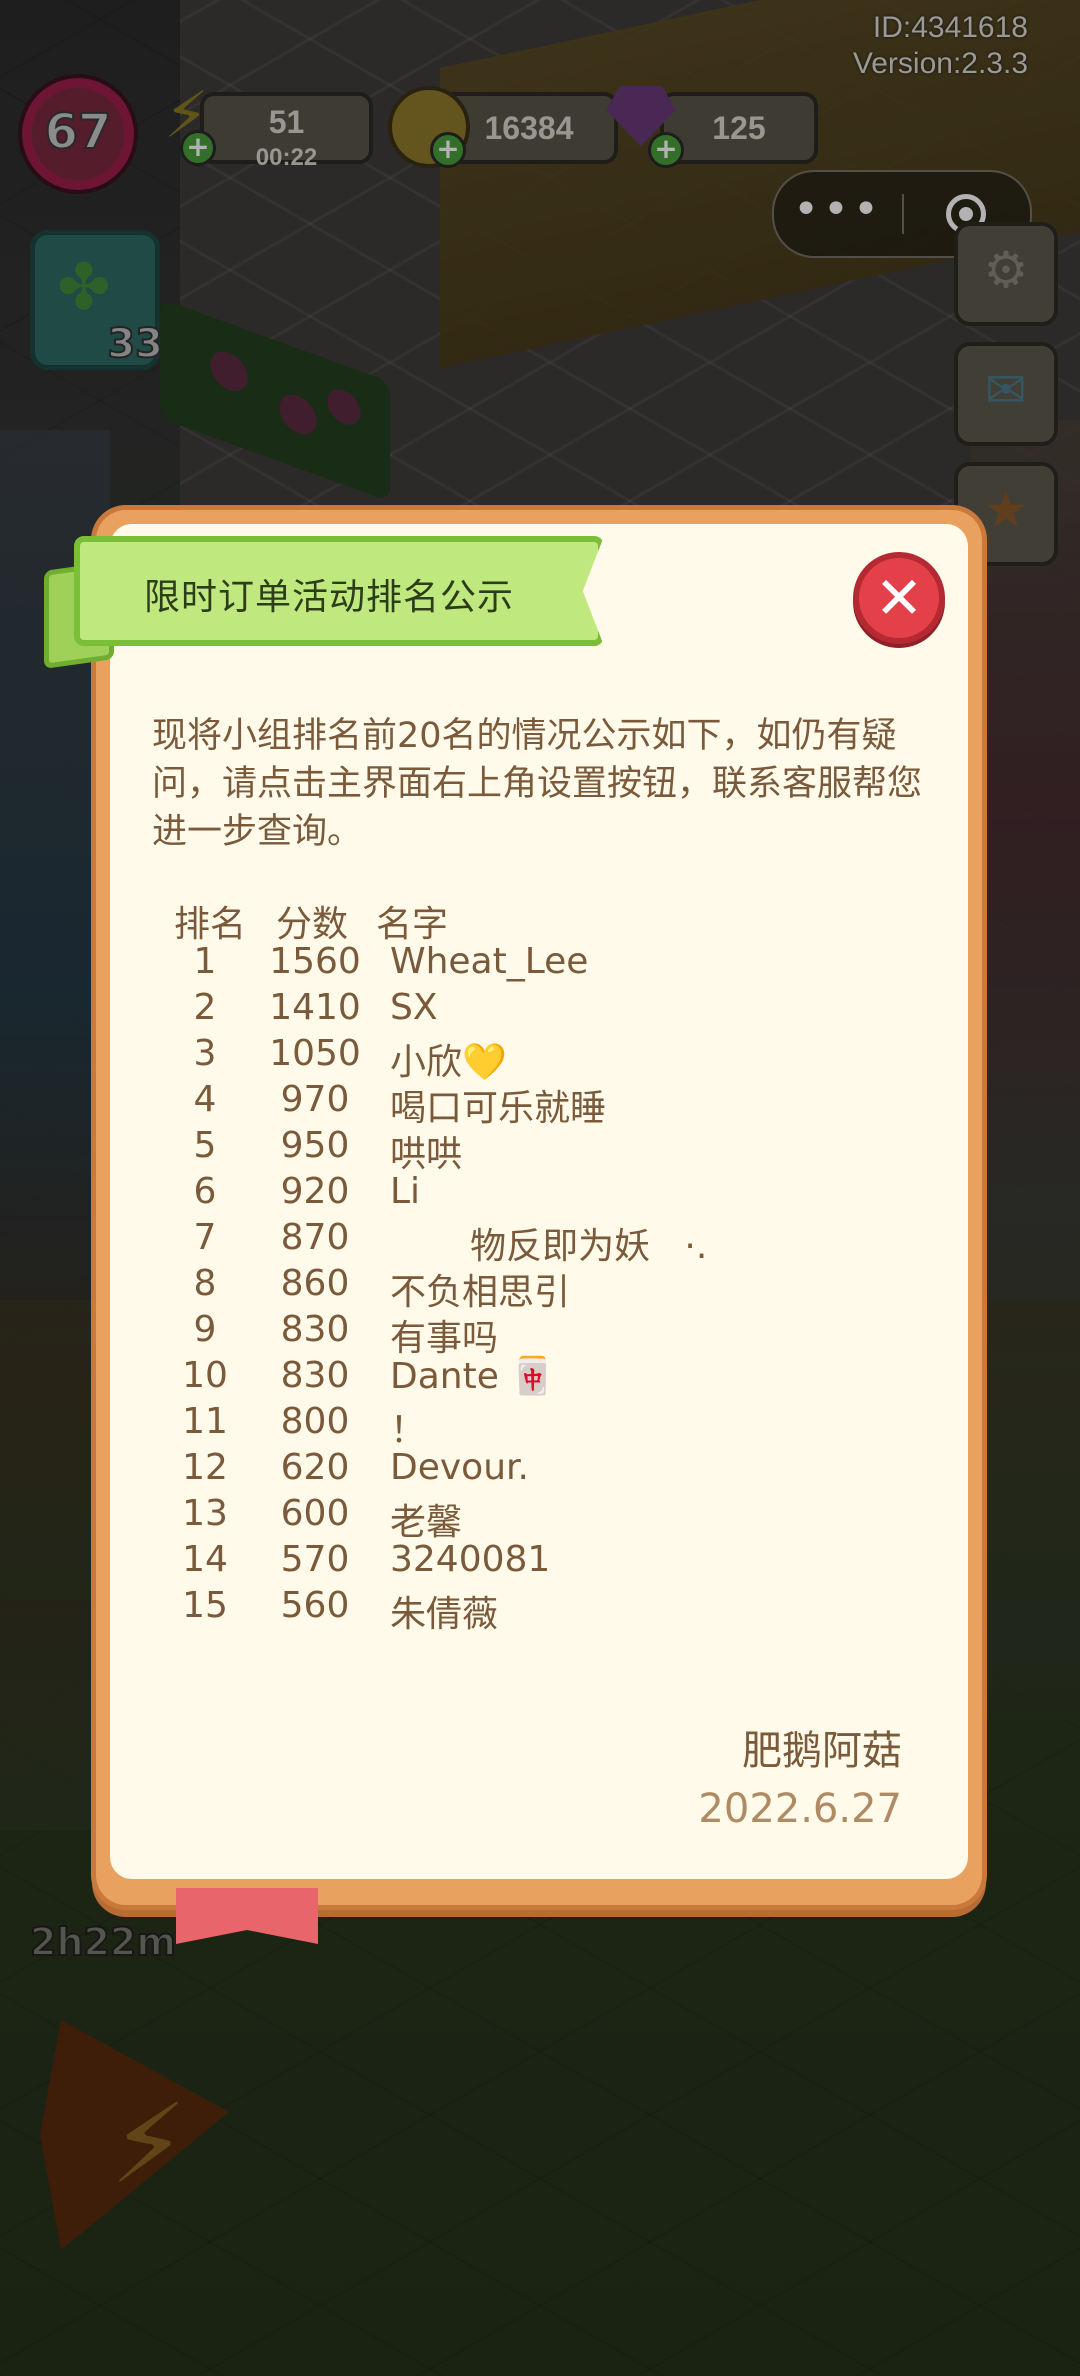 This screenshot has height=2376, width=1080. What do you see at coordinates (444, 1338) in the screenshot?
I see `name-cell: 有事吗` at bounding box center [444, 1338].